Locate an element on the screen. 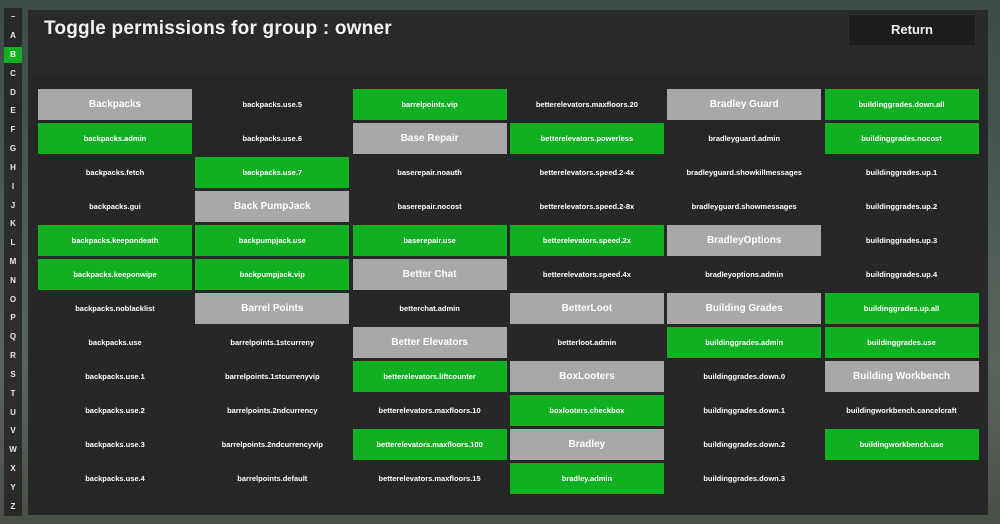 Image resolution: width=1000 pixels, height=524 pixels. alphabet-letter-v: V is located at coordinates (13, 431).